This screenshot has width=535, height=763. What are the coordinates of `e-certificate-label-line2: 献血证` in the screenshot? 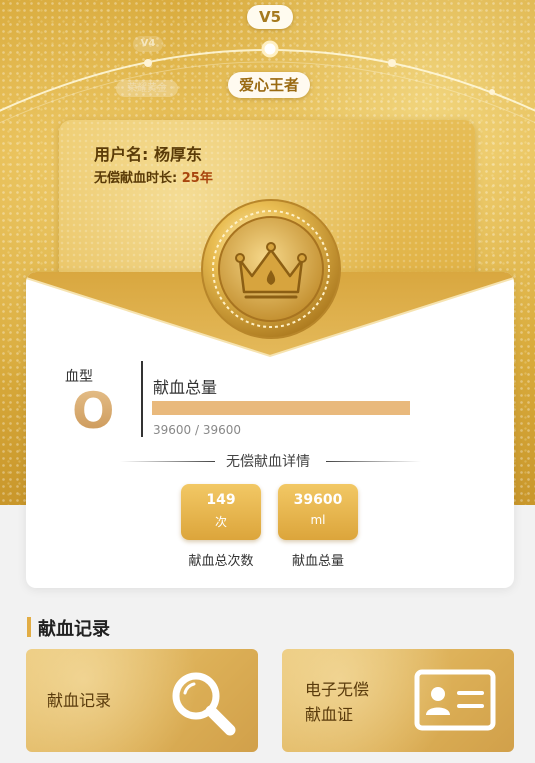 It's located at (329, 714).